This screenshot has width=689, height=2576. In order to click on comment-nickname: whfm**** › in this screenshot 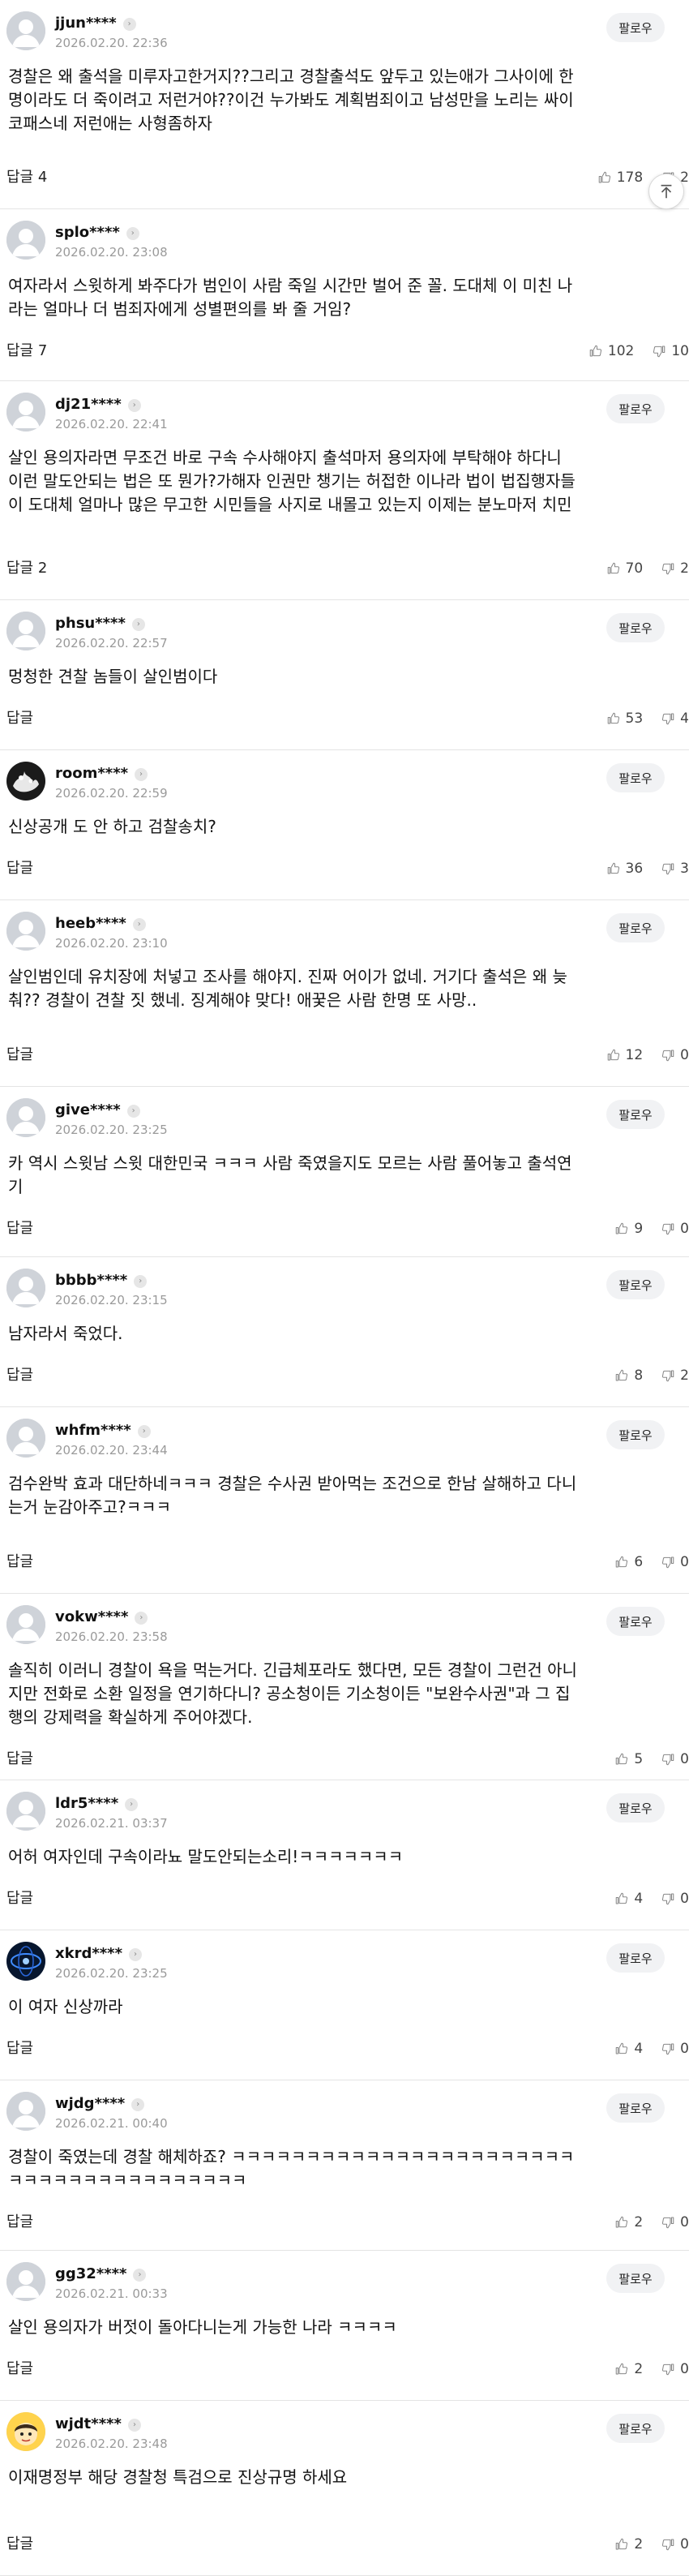, I will do `click(103, 1431)`.